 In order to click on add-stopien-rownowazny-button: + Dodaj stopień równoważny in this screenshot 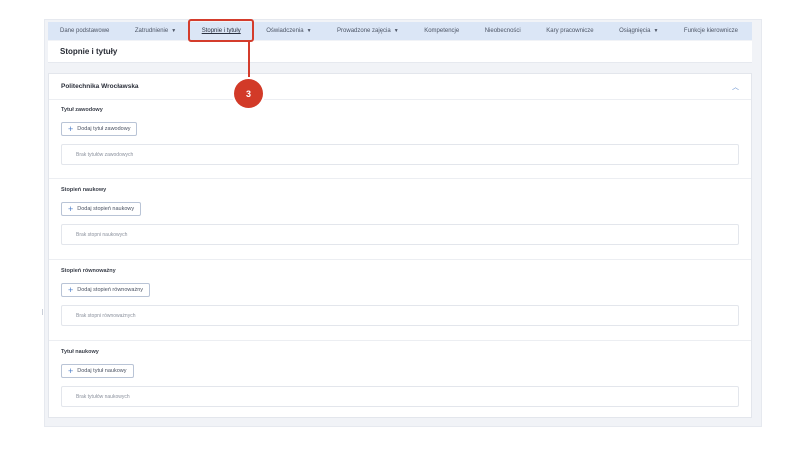, I will do `click(105, 290)`.